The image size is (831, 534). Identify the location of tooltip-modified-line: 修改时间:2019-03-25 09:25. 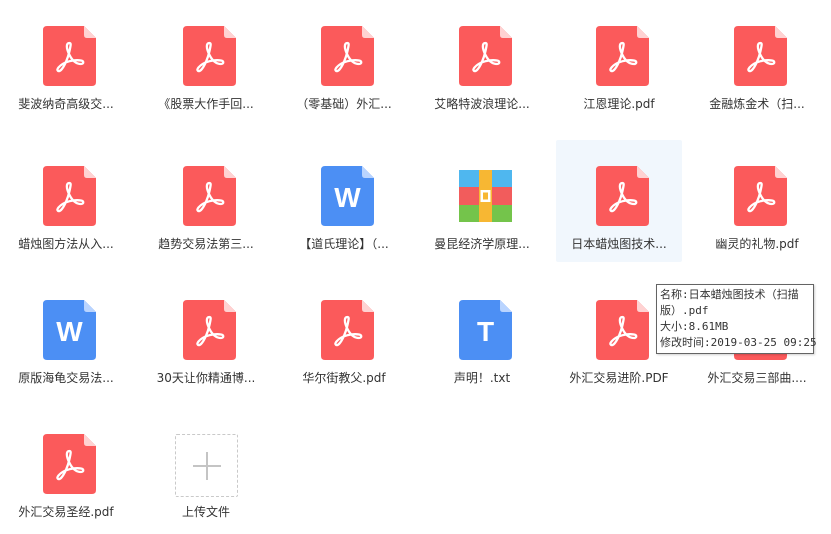
(738, 342).